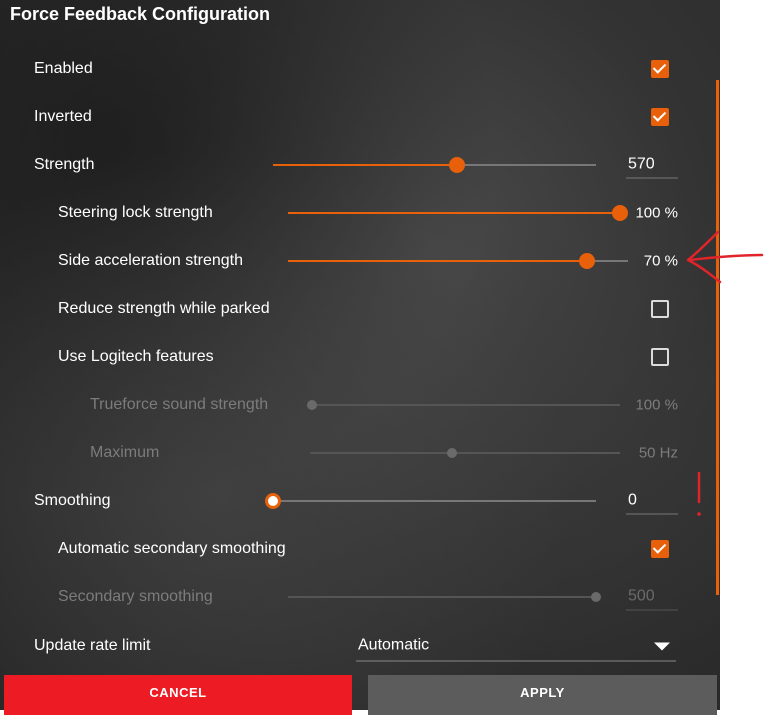 The image size is (766, 715). Describe the element at coordinates (652, 501) in the screenshot. I see `smoothing-value-input: 0` at that location.